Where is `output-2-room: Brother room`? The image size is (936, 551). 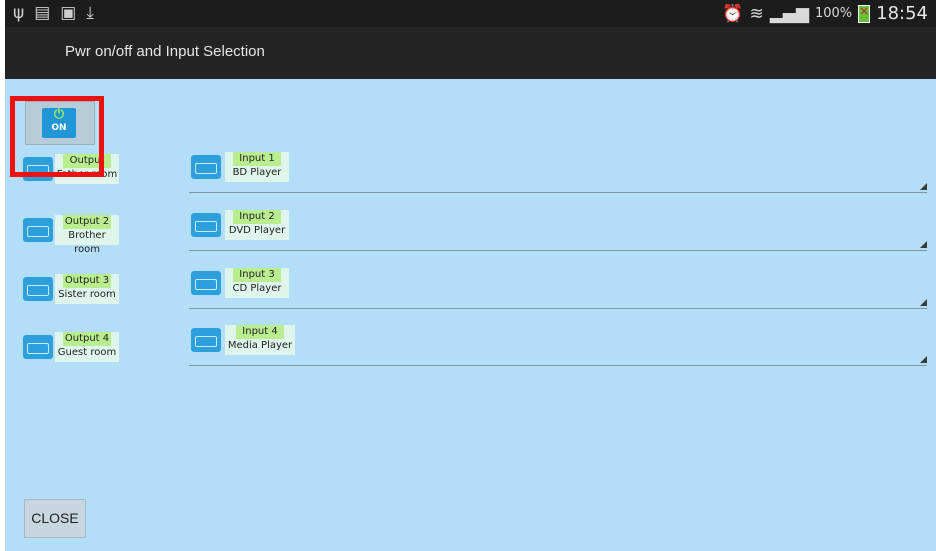
output-2-room: Brother room is located at coordinates (87, 242).